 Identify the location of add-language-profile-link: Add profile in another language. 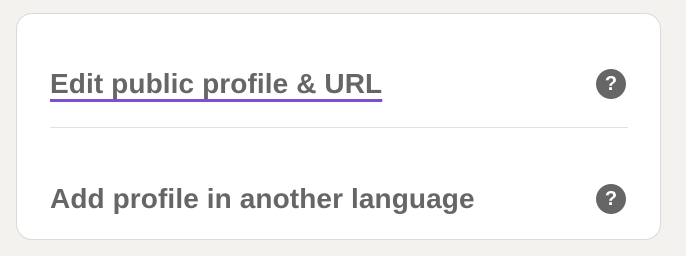
(262, 199).